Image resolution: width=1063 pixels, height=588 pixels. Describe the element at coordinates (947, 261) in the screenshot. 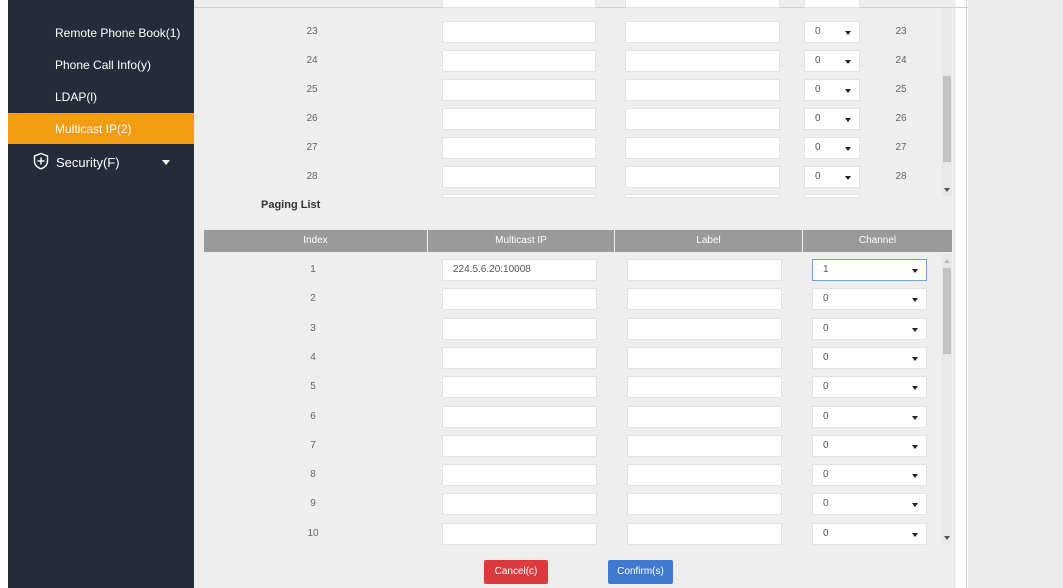

I see `scroll-up-icon` at that location.